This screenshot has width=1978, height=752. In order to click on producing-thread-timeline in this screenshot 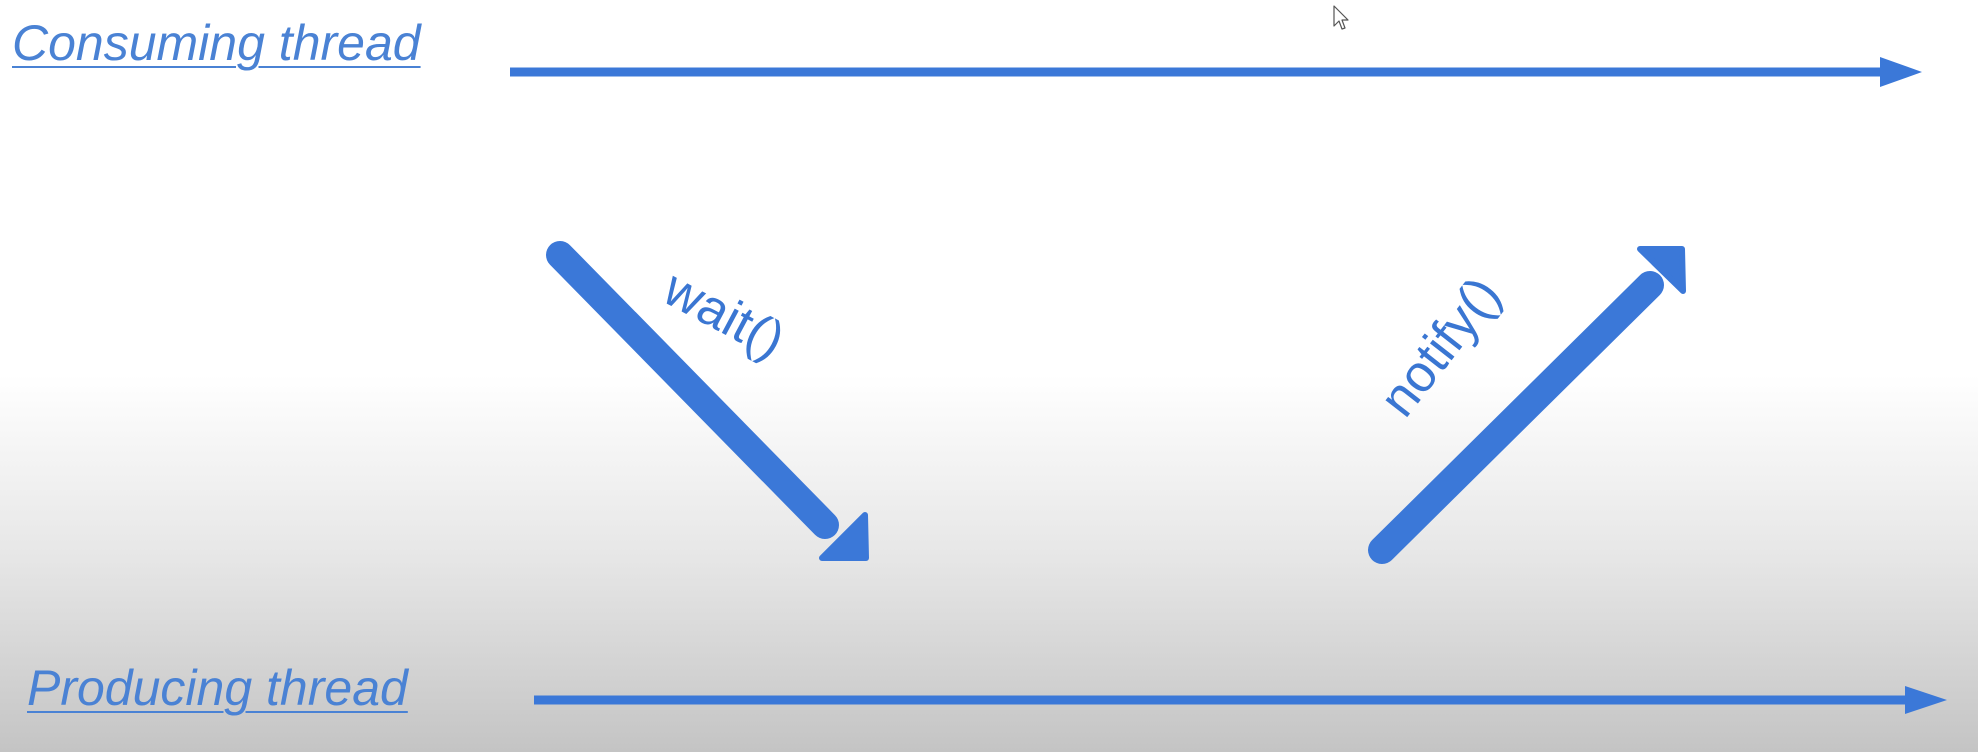, I will do `click(1240, 700)`.